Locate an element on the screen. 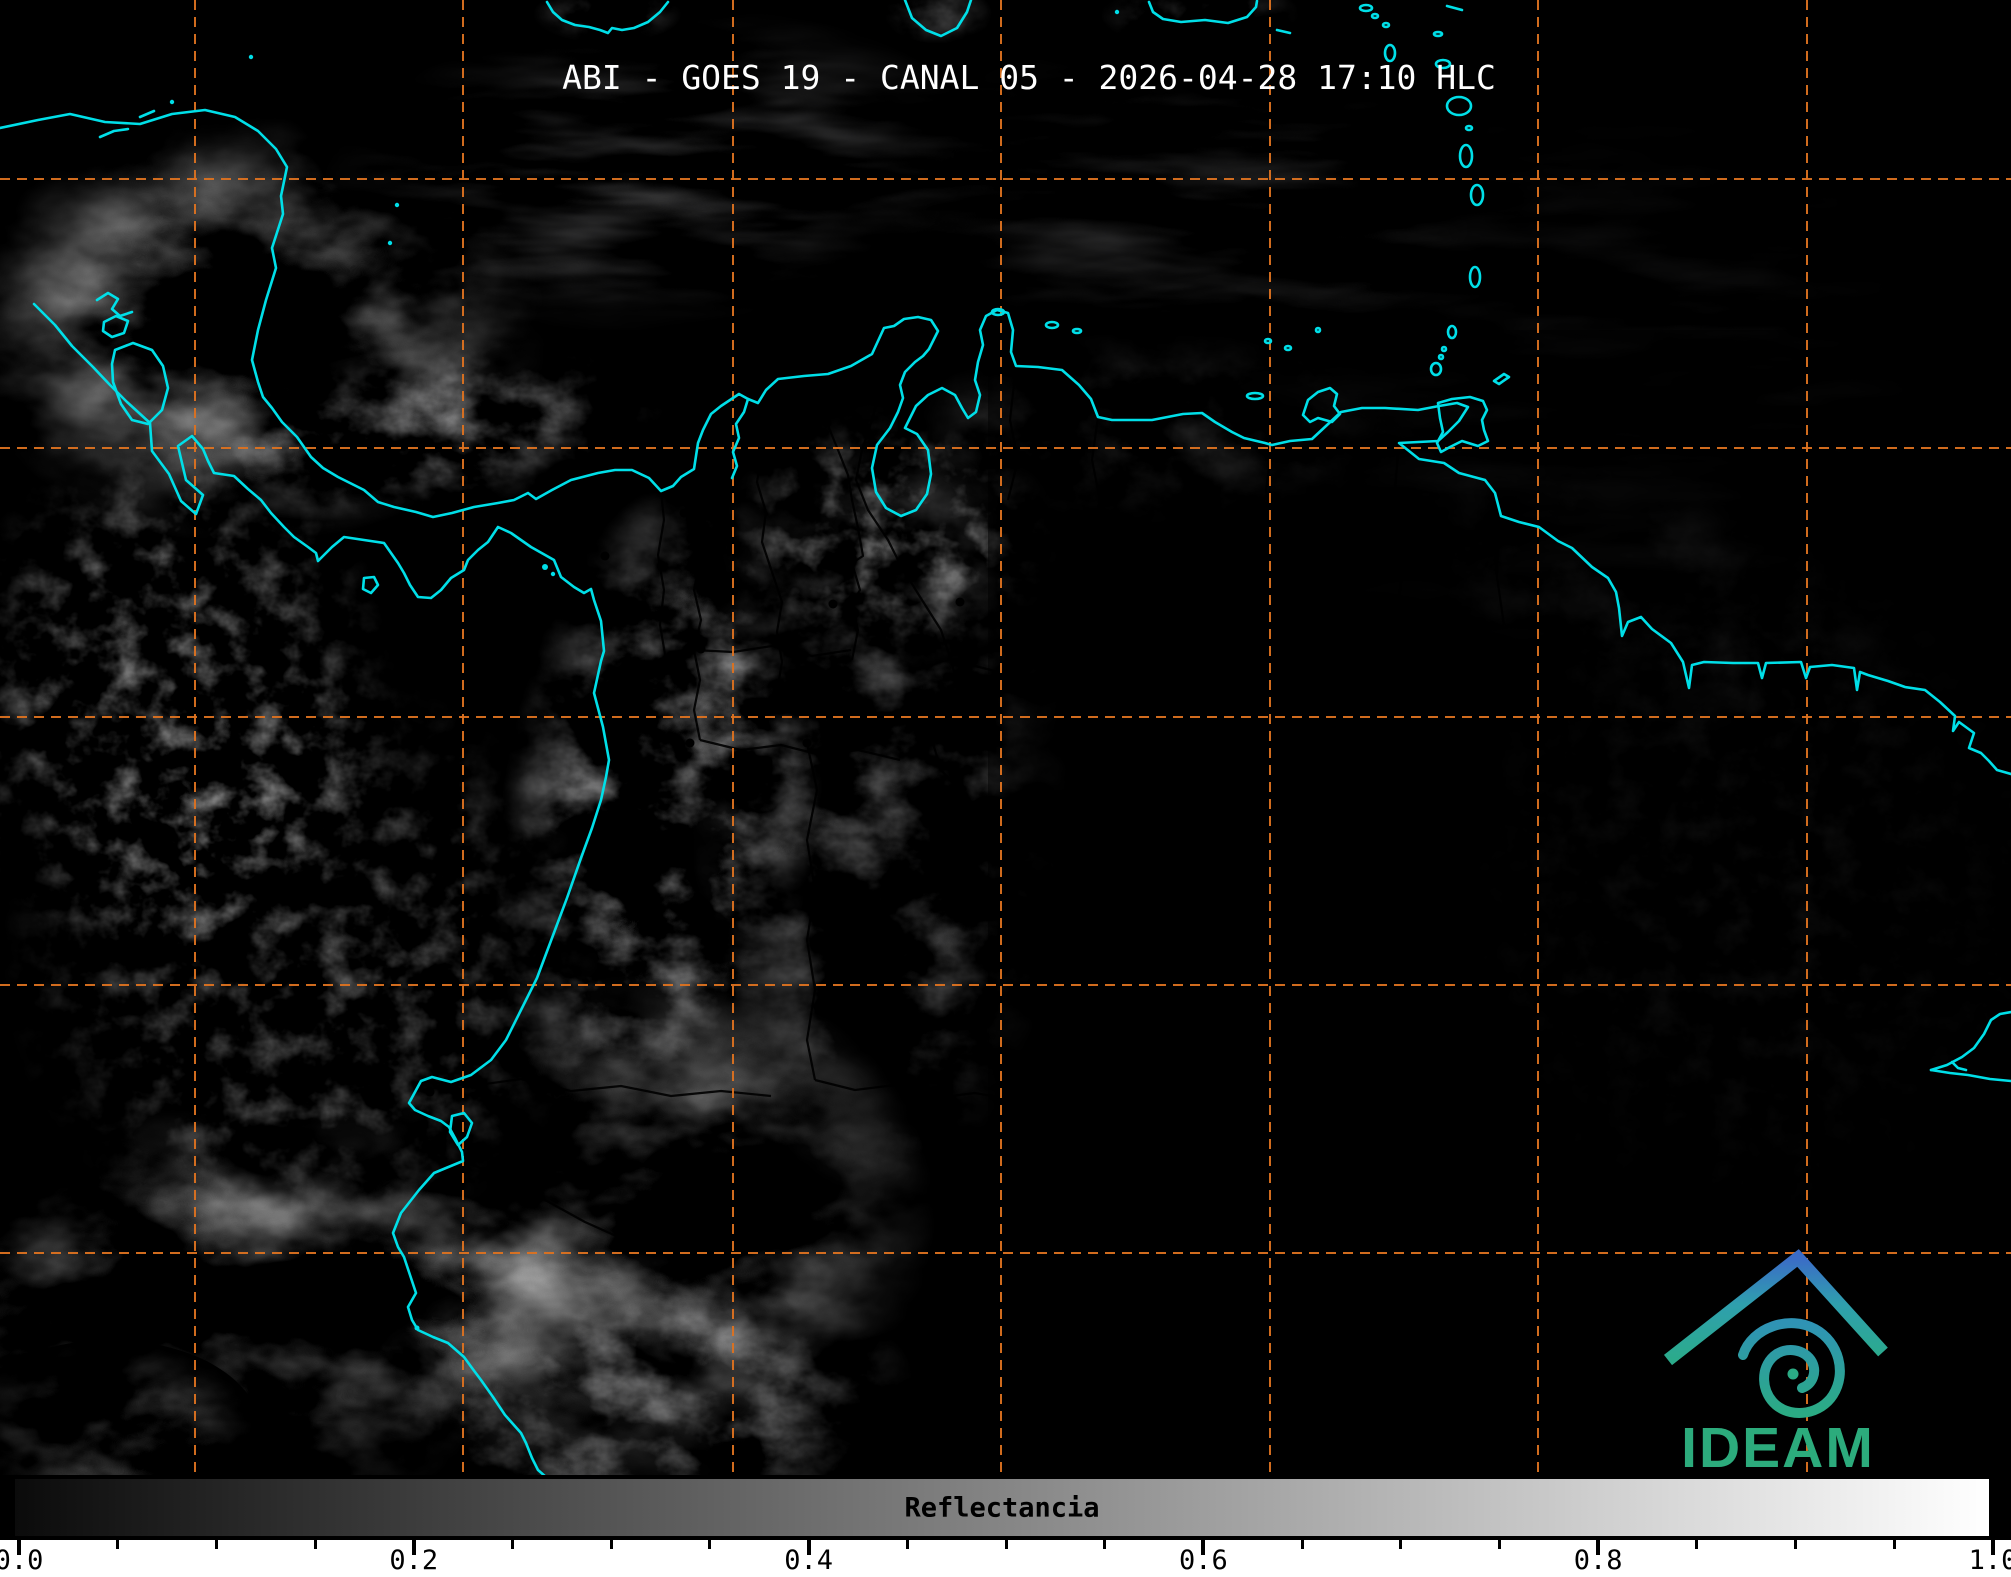  logo-swirl-eye is located at coordinates (1793, 1374).